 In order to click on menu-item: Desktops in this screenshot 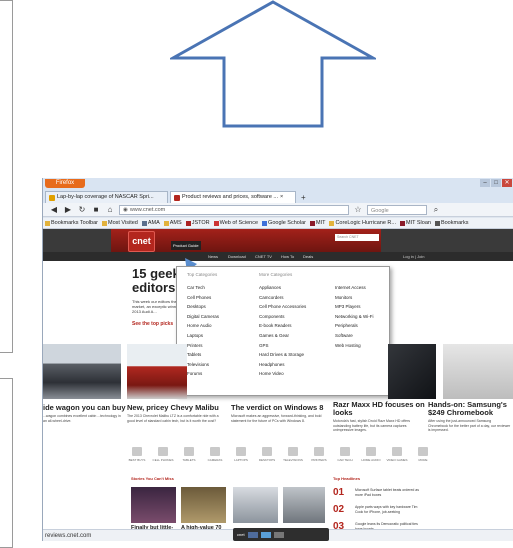, I will do `click(203, 307)`.